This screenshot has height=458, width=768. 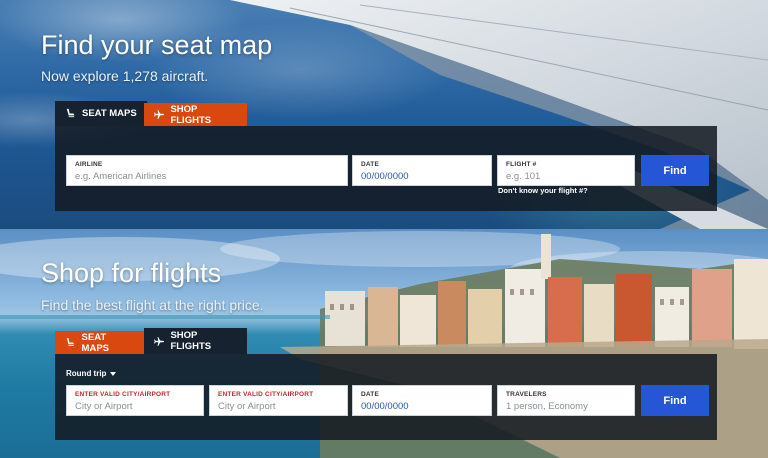 I want to click on flight-number-field: FLIGHT # e.g. 101, so click(x=566, y=170).